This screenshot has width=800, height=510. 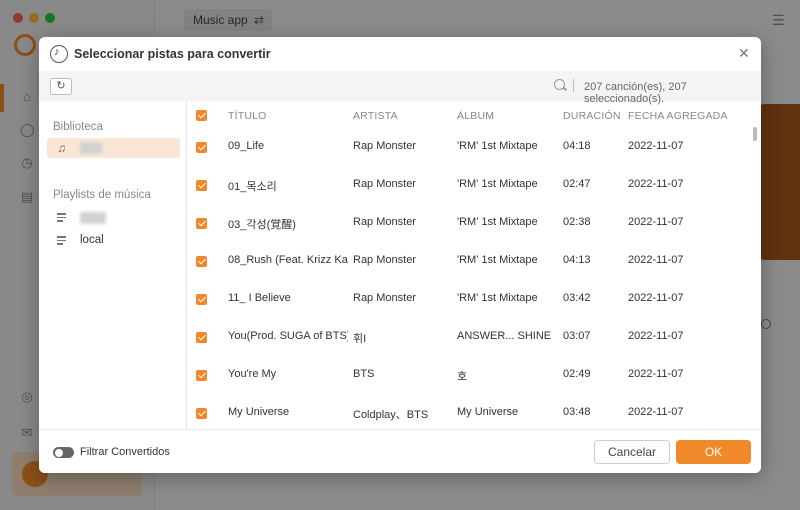 I want to click on playlist-item-label, so click(x=93, y=218).